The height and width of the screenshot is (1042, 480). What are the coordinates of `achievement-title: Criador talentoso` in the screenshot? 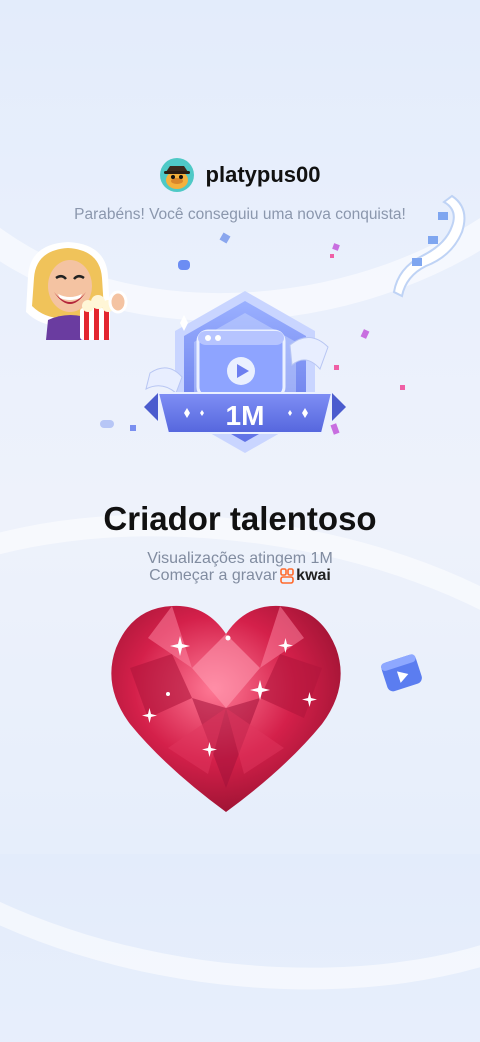 It's located at (240, 518).